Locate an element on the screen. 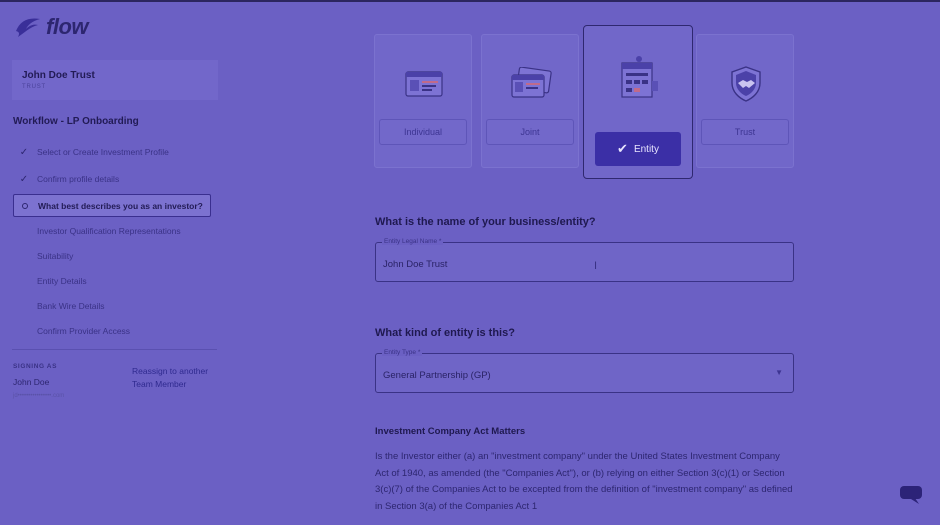  investor-type-joint: Joint is located at coordinates (530, 101).